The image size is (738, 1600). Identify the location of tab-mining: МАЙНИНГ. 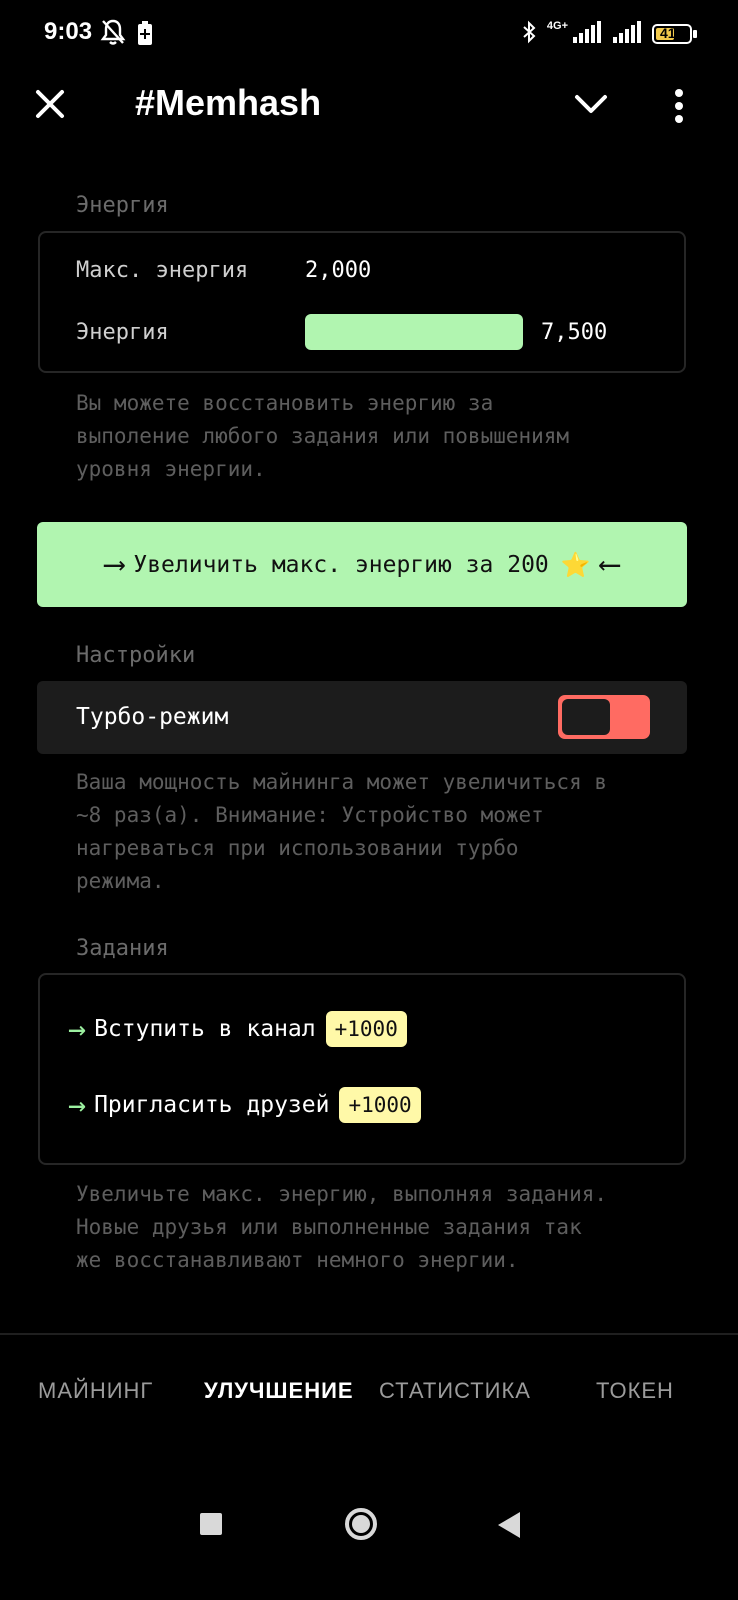
(95, 1391).